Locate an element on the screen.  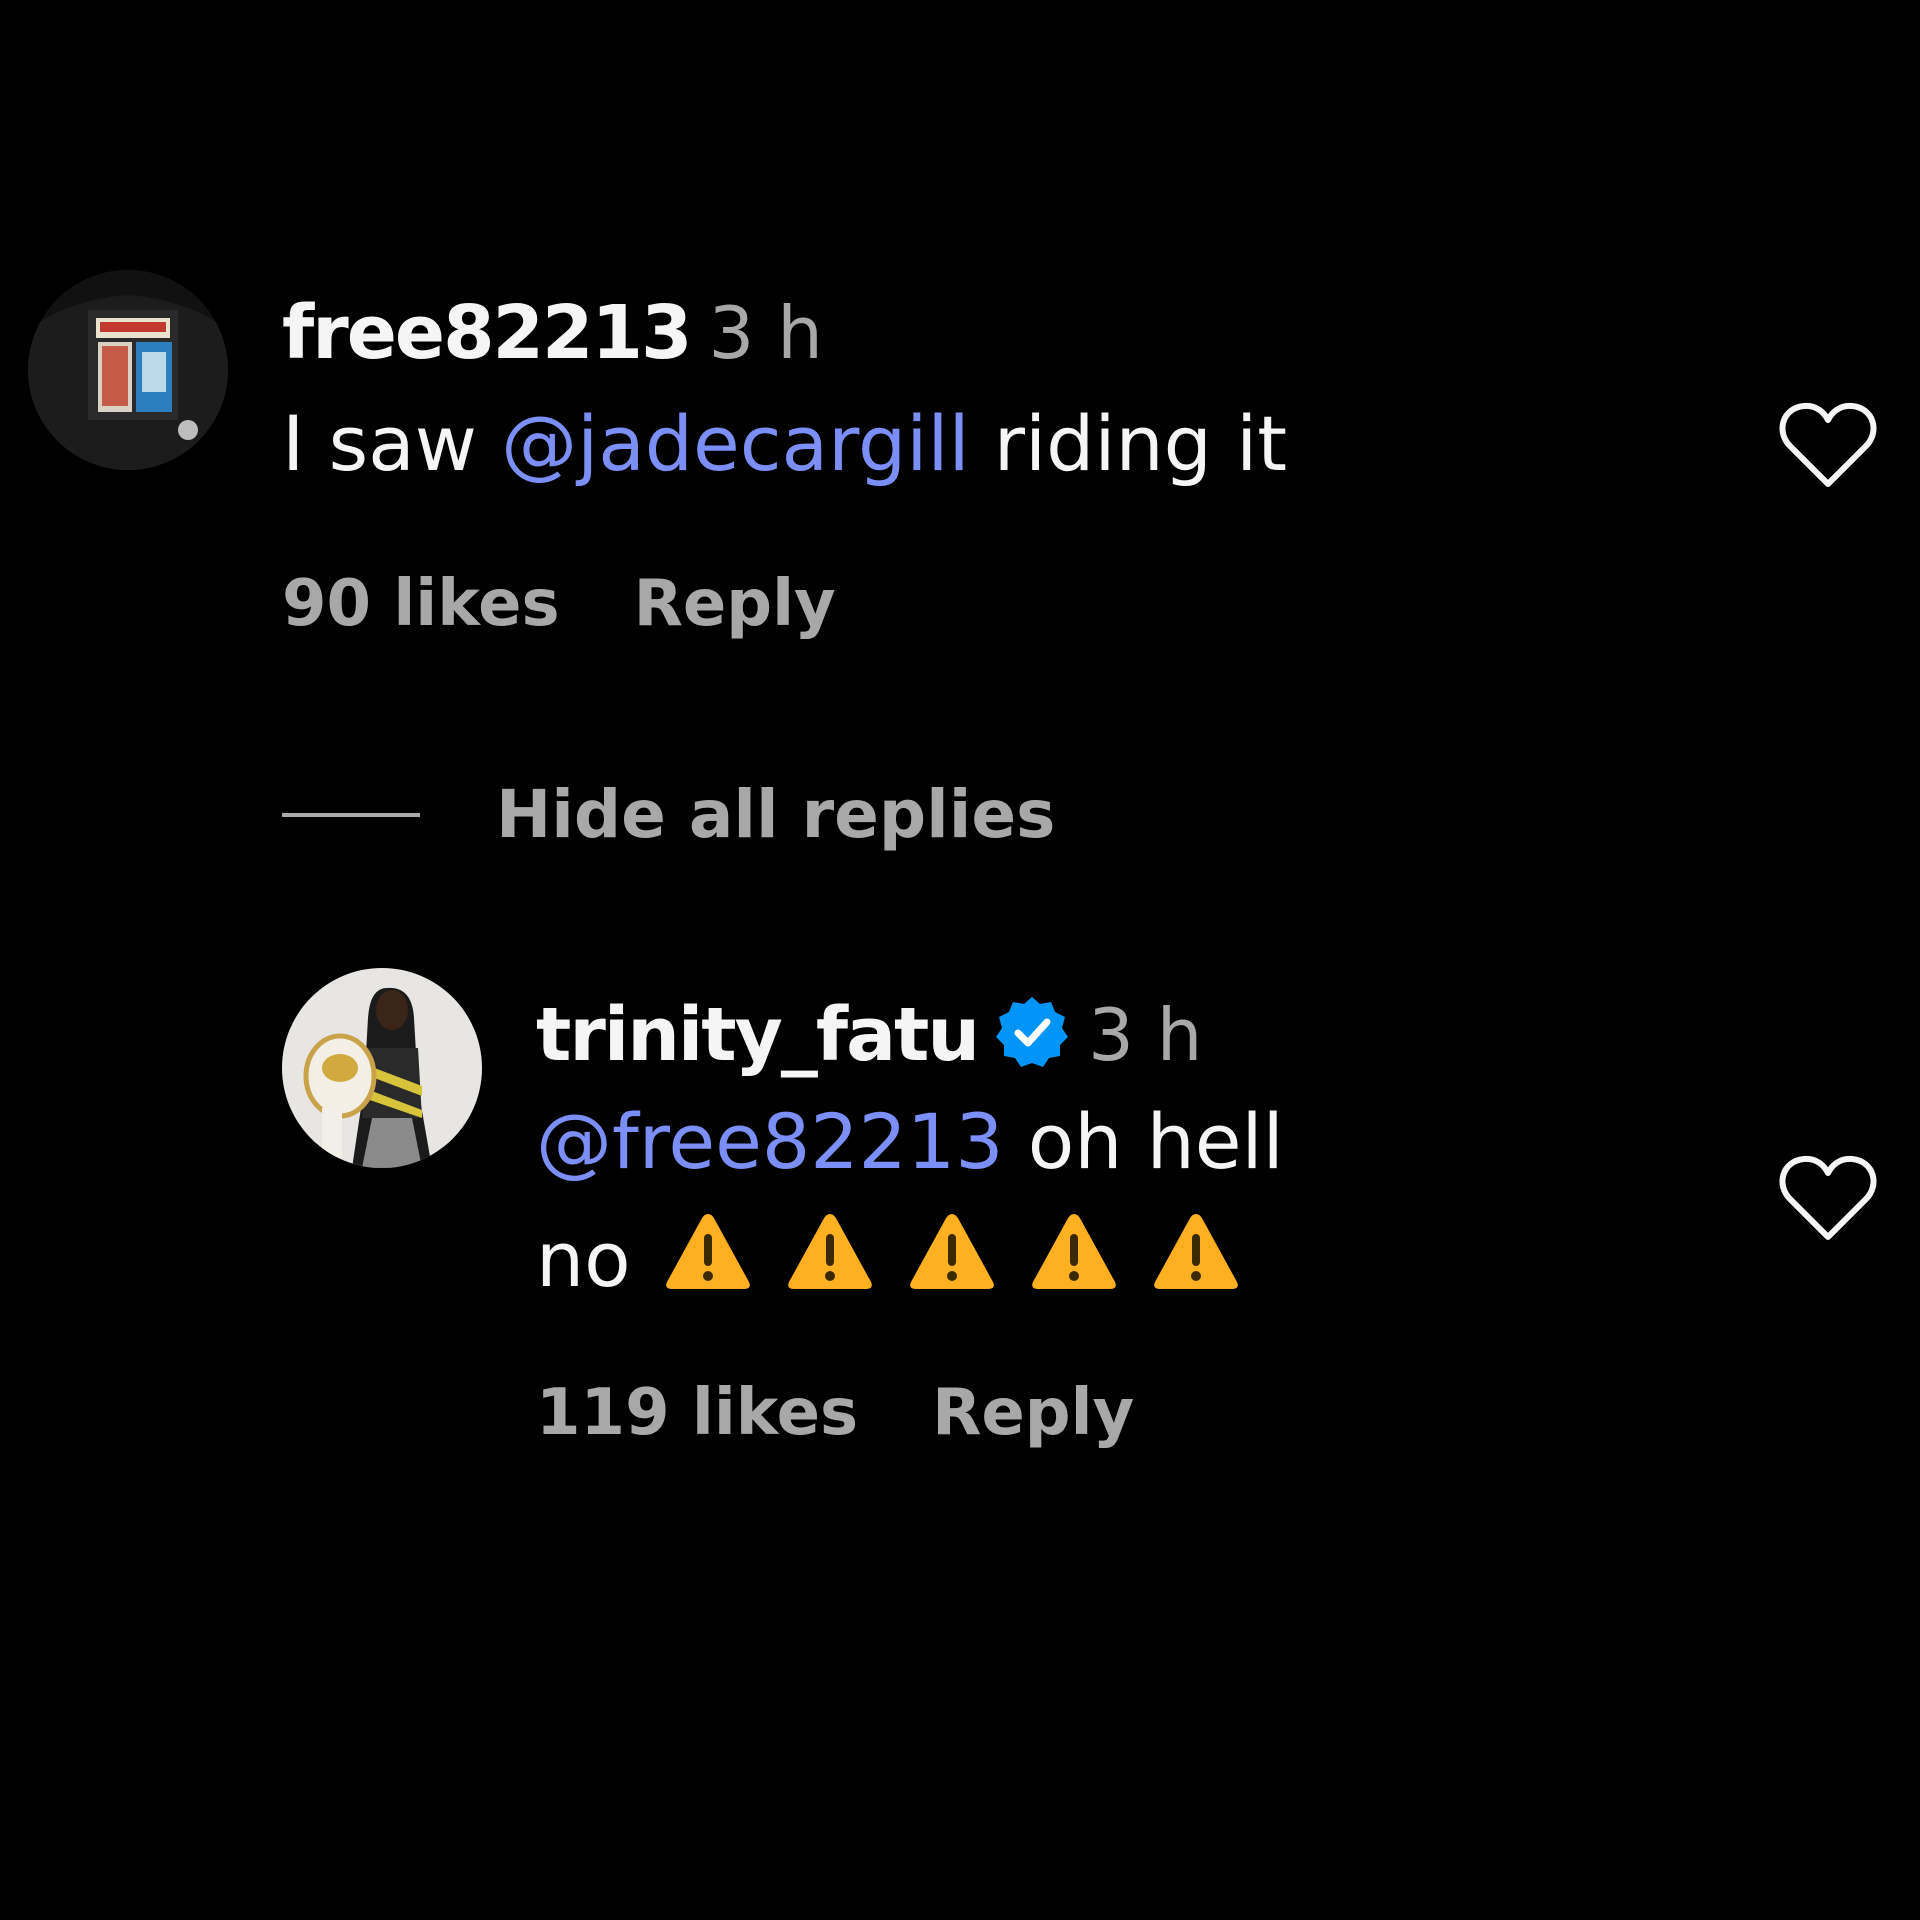
reply-actions: 119 likes Reply is located at coordinates (835, 1413).